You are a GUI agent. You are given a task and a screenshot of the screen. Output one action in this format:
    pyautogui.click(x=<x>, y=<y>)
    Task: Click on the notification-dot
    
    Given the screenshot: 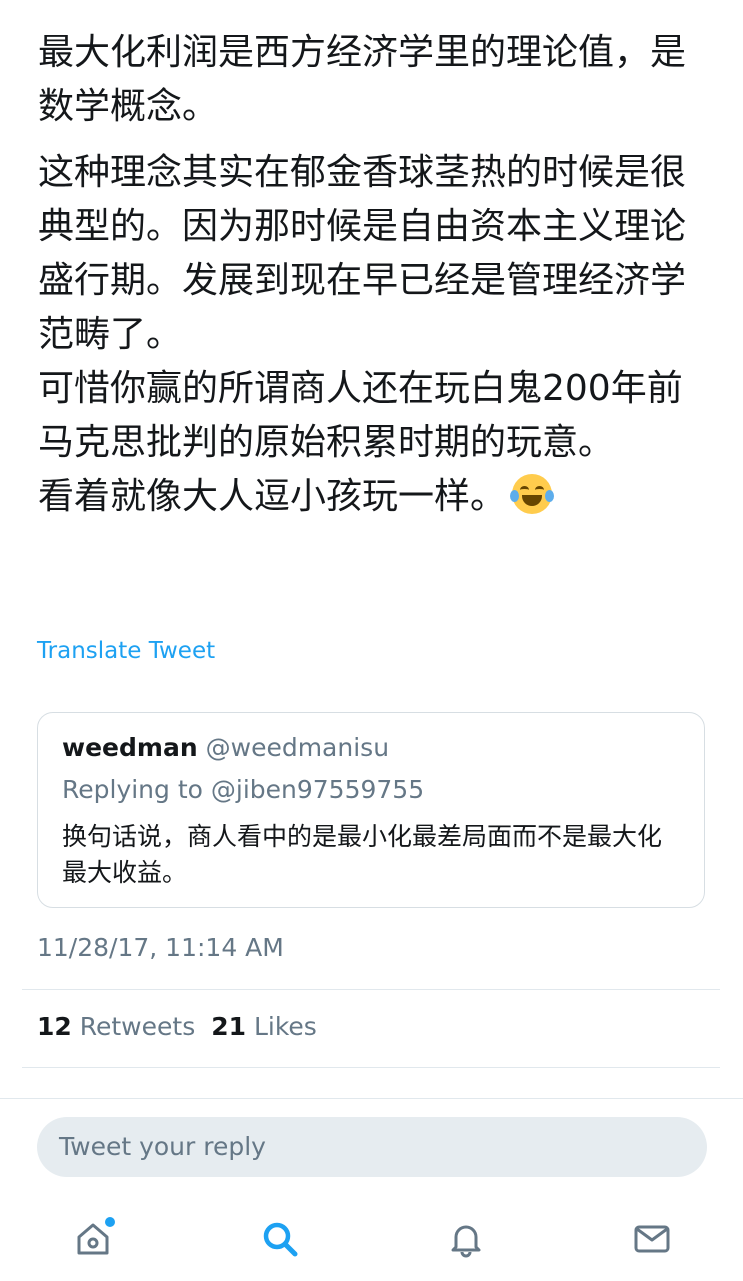 What is the action you would take?
    pyautogui.click(x=110, y=1222)
    